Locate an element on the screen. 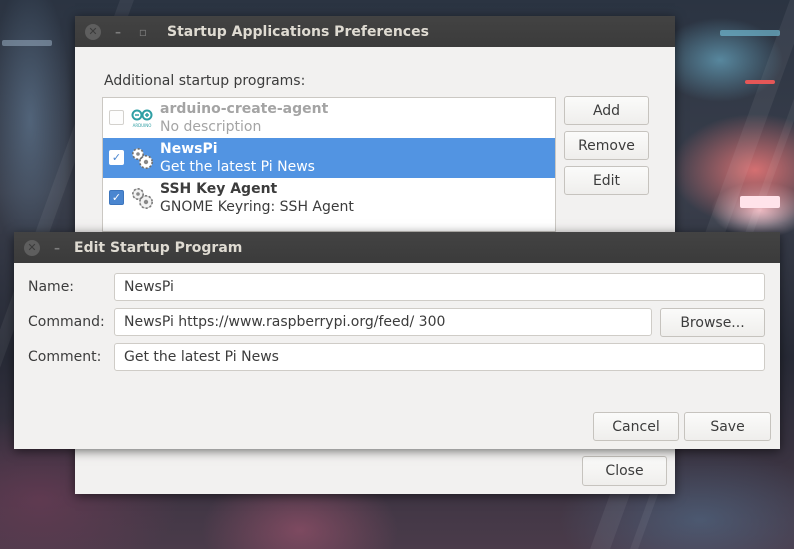 Image resolution: width=794 pixels, height=549 pixels. save-button: Save is located at coordinates (727, 426).